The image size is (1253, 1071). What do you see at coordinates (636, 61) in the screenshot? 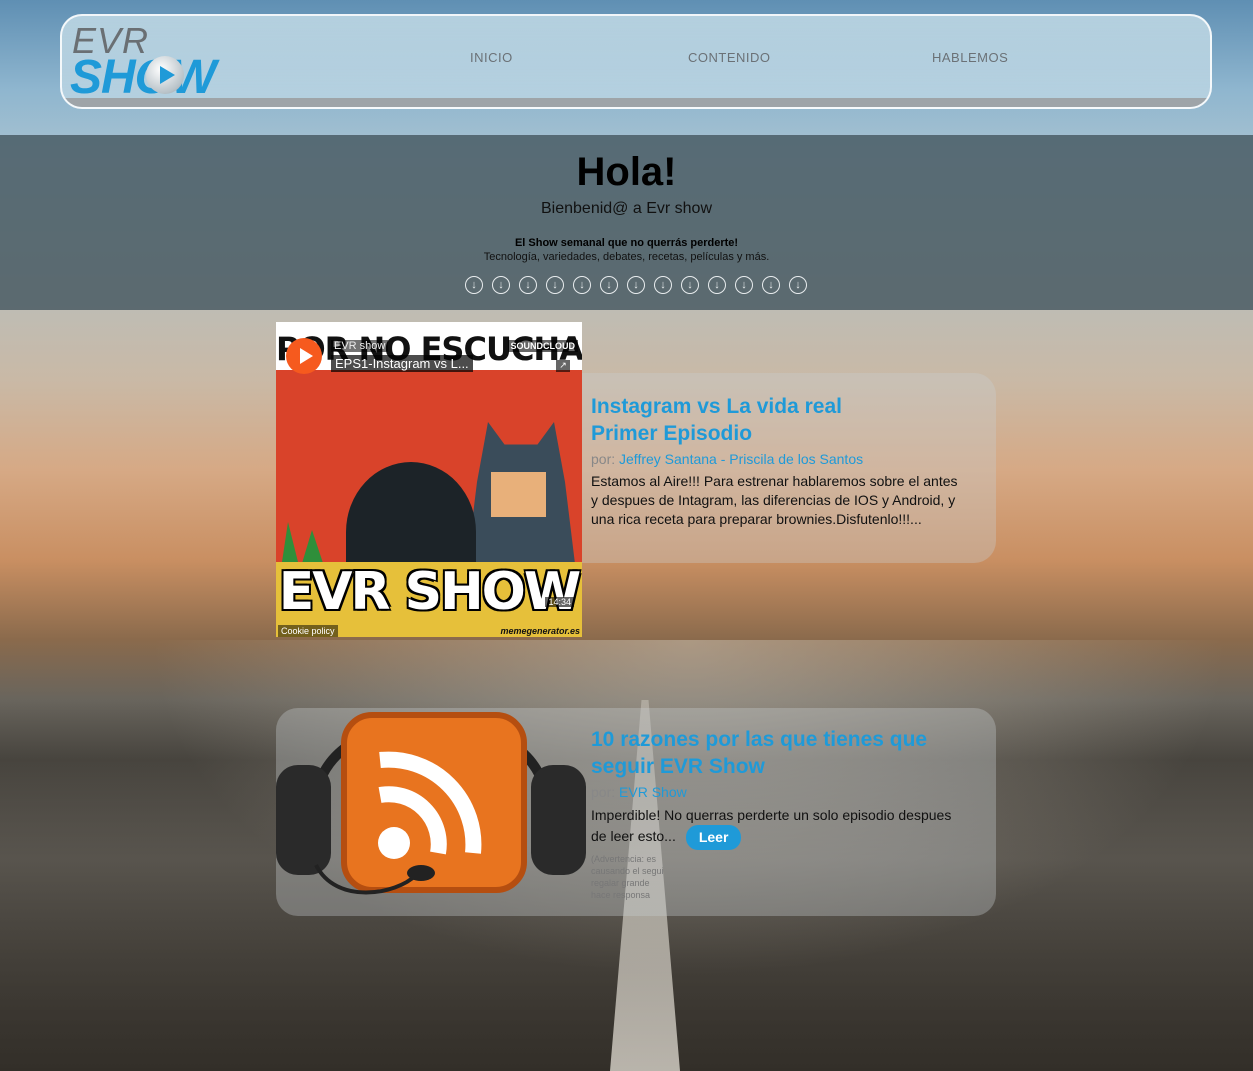
I see `site-header: EVR SHOW INICIO CONTENIDO HABLEMOS` at bounding box center [636, 61].